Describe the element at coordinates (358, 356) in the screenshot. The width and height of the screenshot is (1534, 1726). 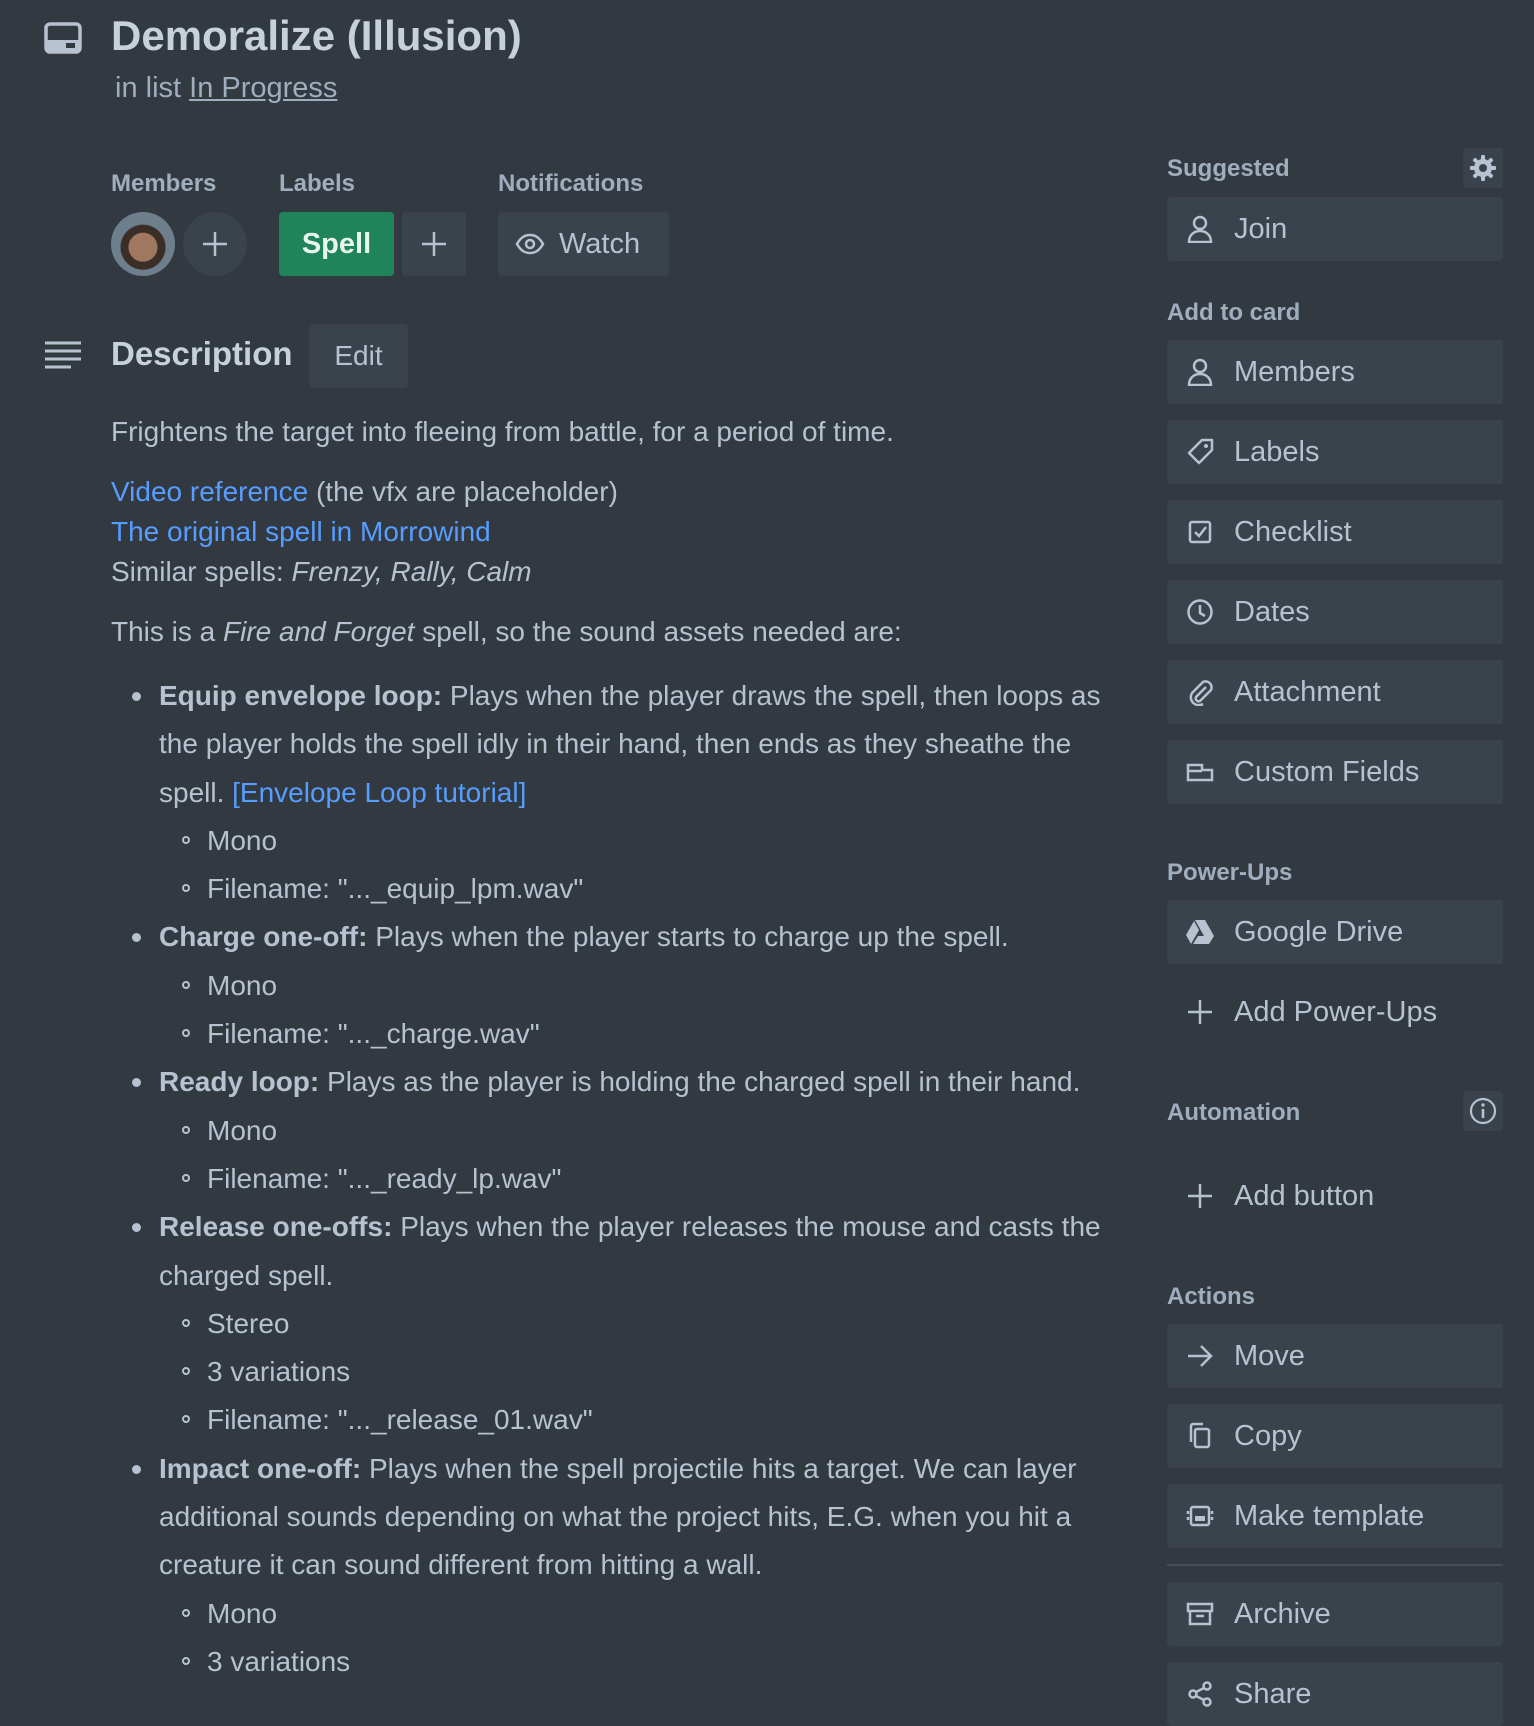
I see `edit-description-button: Edit` at that location.